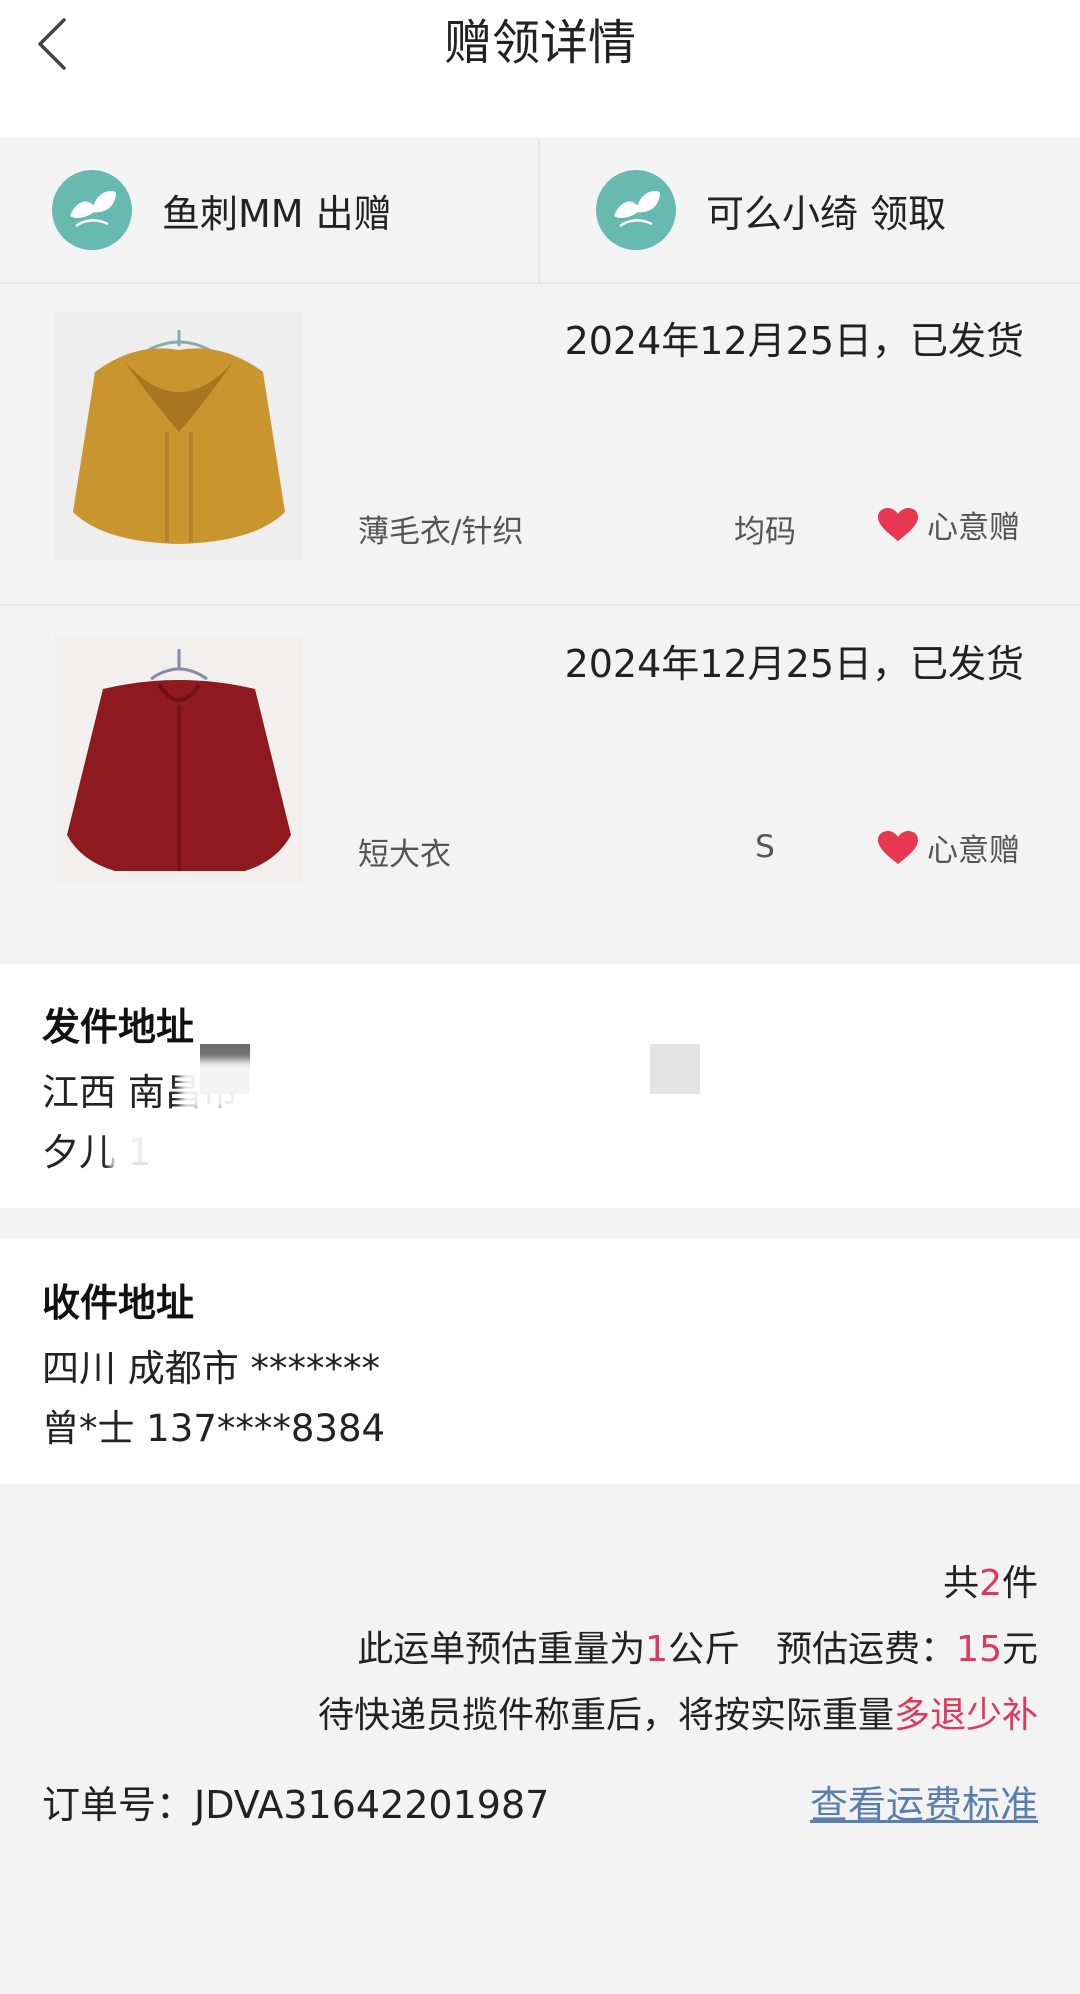 The image size is (1080, 1994). I want to click on item-count-value: 2, so click(990, 1583).